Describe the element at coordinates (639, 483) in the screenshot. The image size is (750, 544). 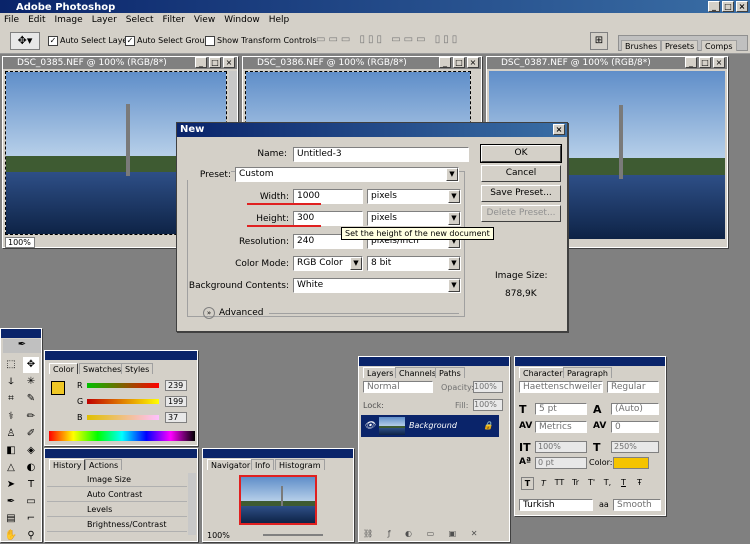
I see `strikethrough-button: Ŧ` at that location.